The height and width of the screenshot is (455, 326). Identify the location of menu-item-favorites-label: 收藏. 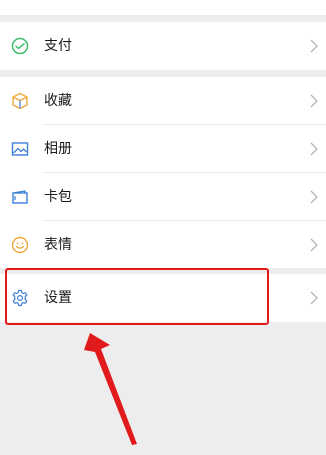
(58, 101).